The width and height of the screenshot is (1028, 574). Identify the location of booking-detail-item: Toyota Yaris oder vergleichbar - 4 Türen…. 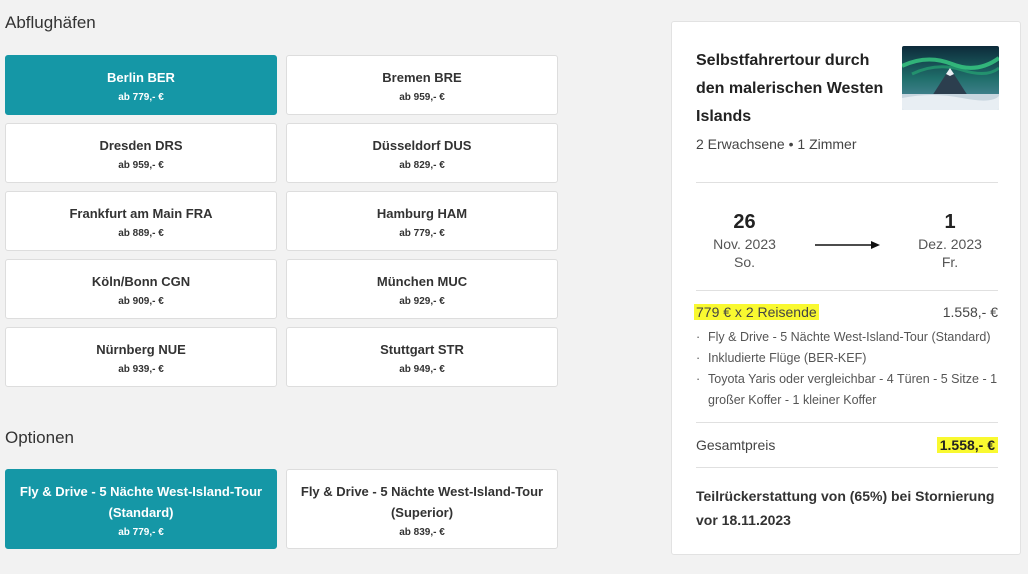
(847, 390).